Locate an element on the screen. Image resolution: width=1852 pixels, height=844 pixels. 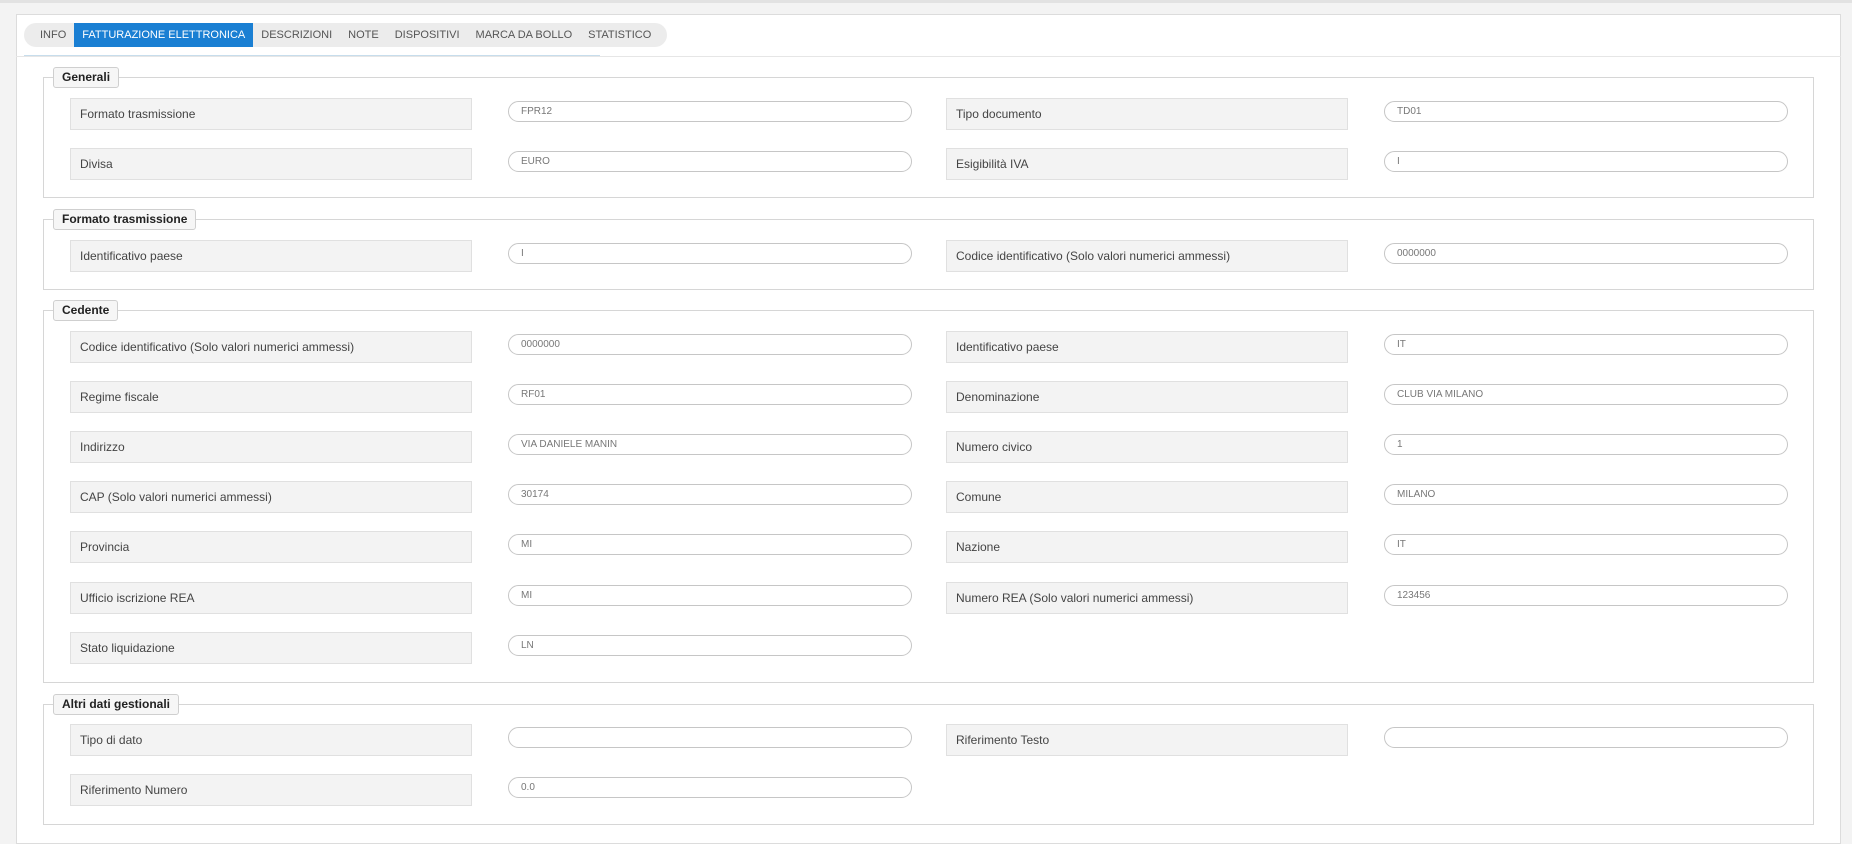
section-title: Cedente is located at coordinates (86, 310).